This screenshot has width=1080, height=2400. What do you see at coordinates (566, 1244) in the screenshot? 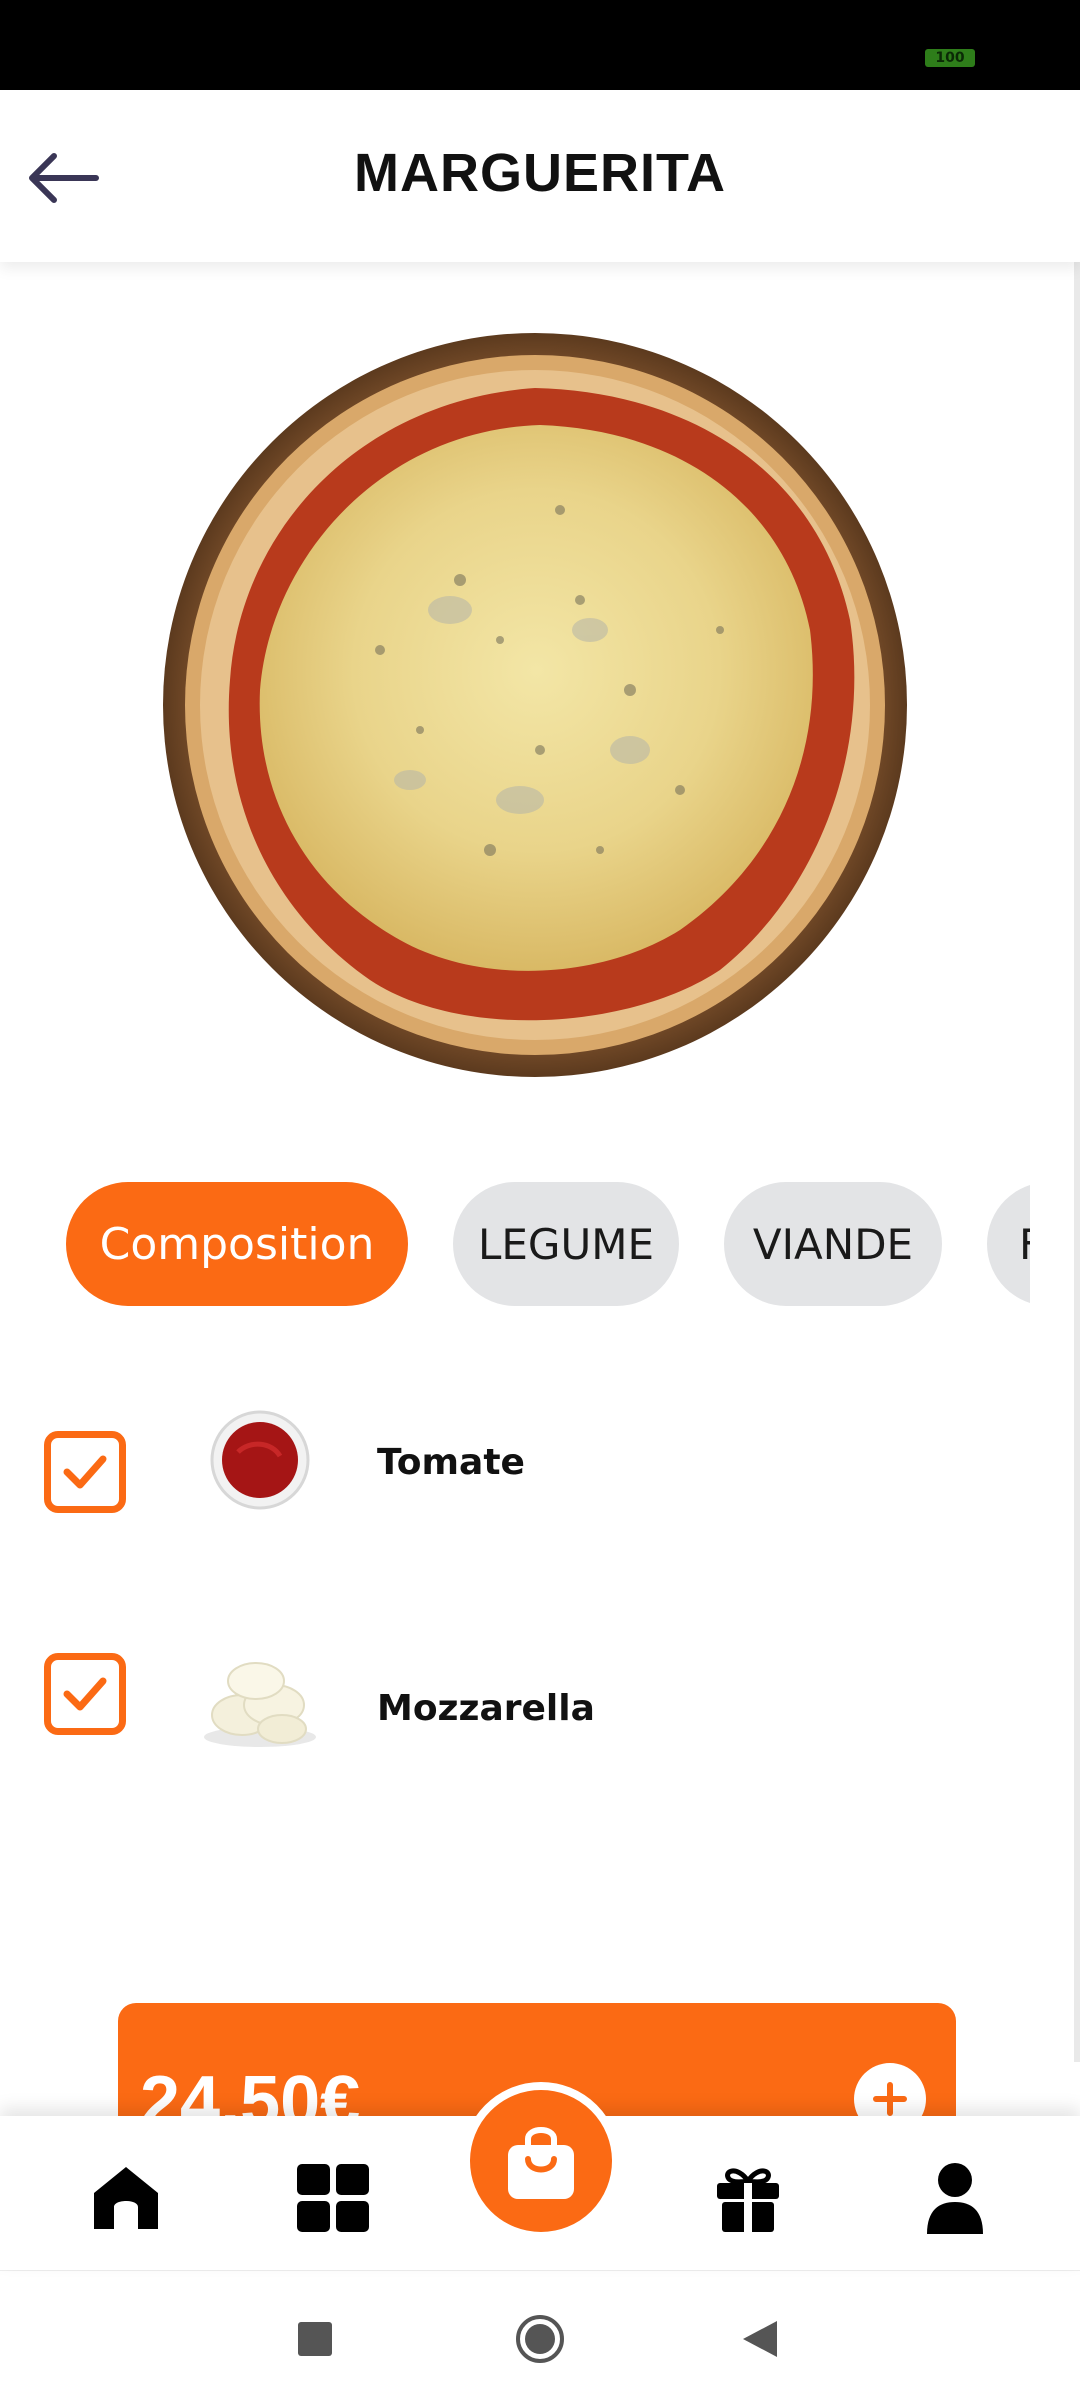
I see `tab-legume: LEGUME` at bounding box center [566, 1244].